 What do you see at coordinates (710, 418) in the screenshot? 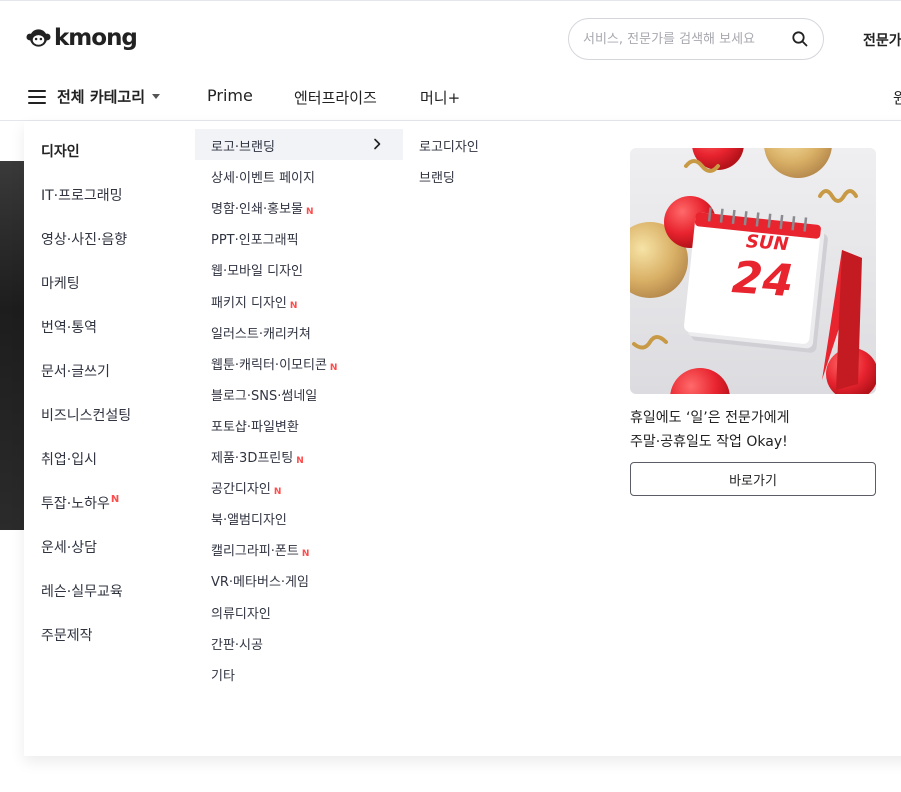
I see `promo-headline-1: 휴일에도 ‘일’은 전문가에게` at bounding box center [710, 418].